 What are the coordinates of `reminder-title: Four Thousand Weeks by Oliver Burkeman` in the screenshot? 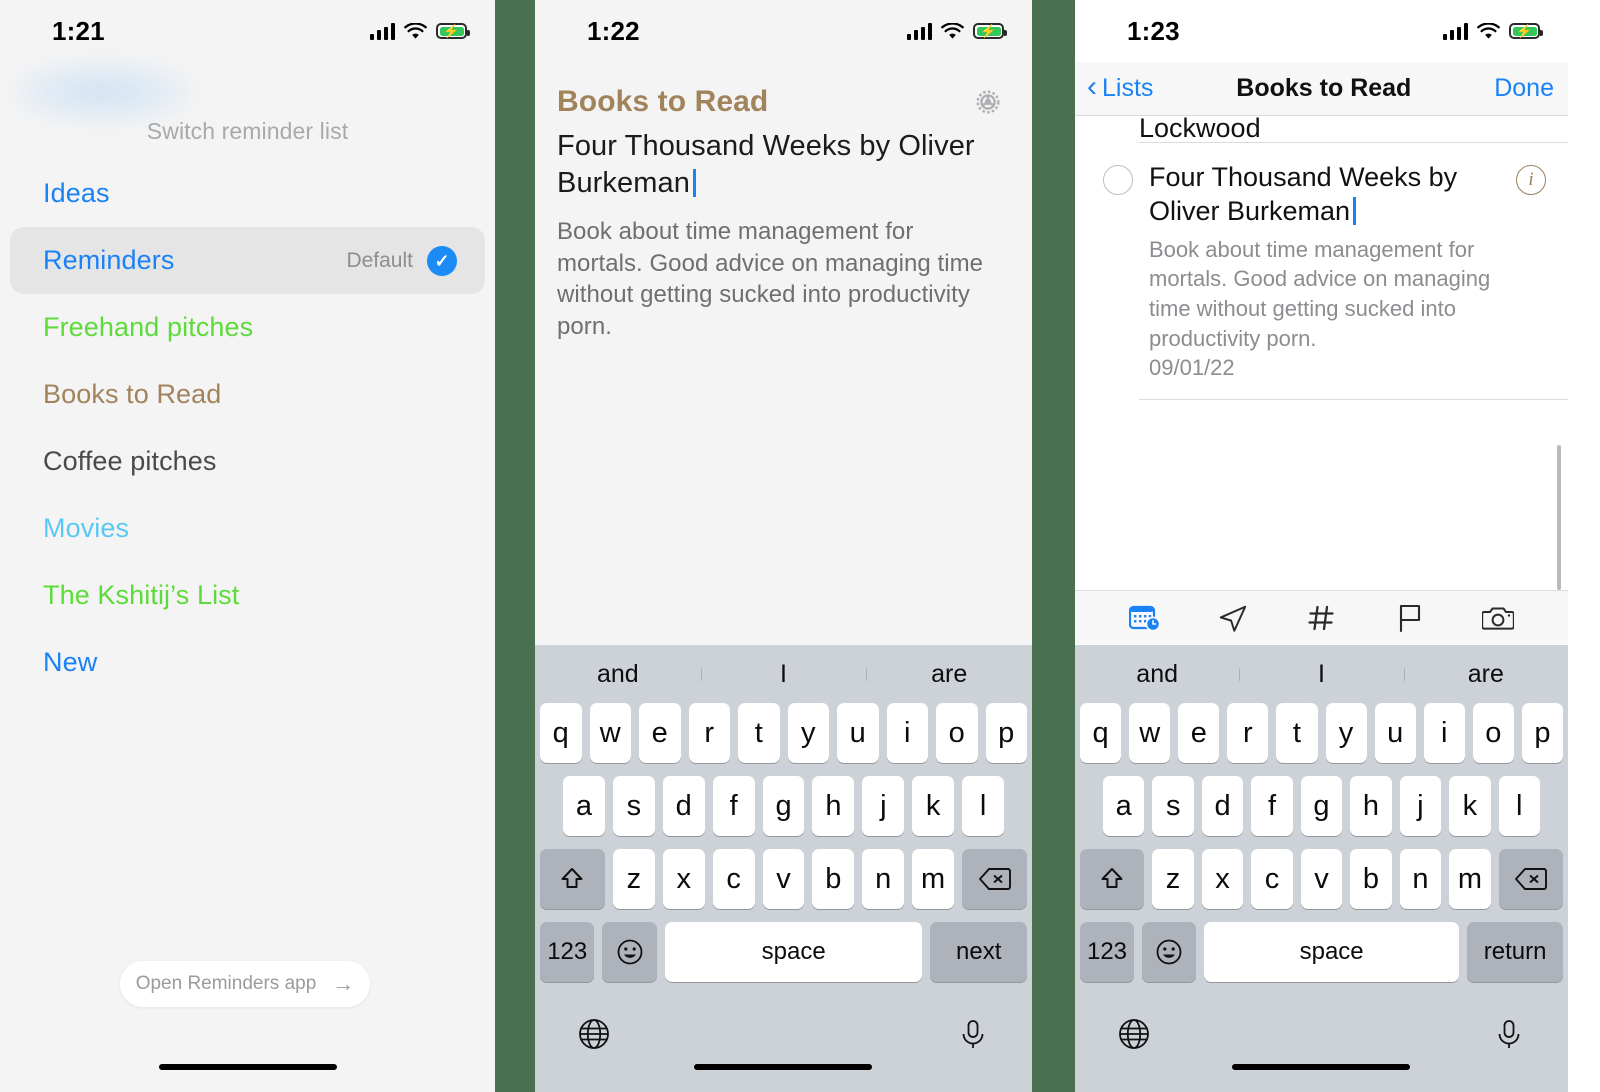 It's located at (1303, 194).